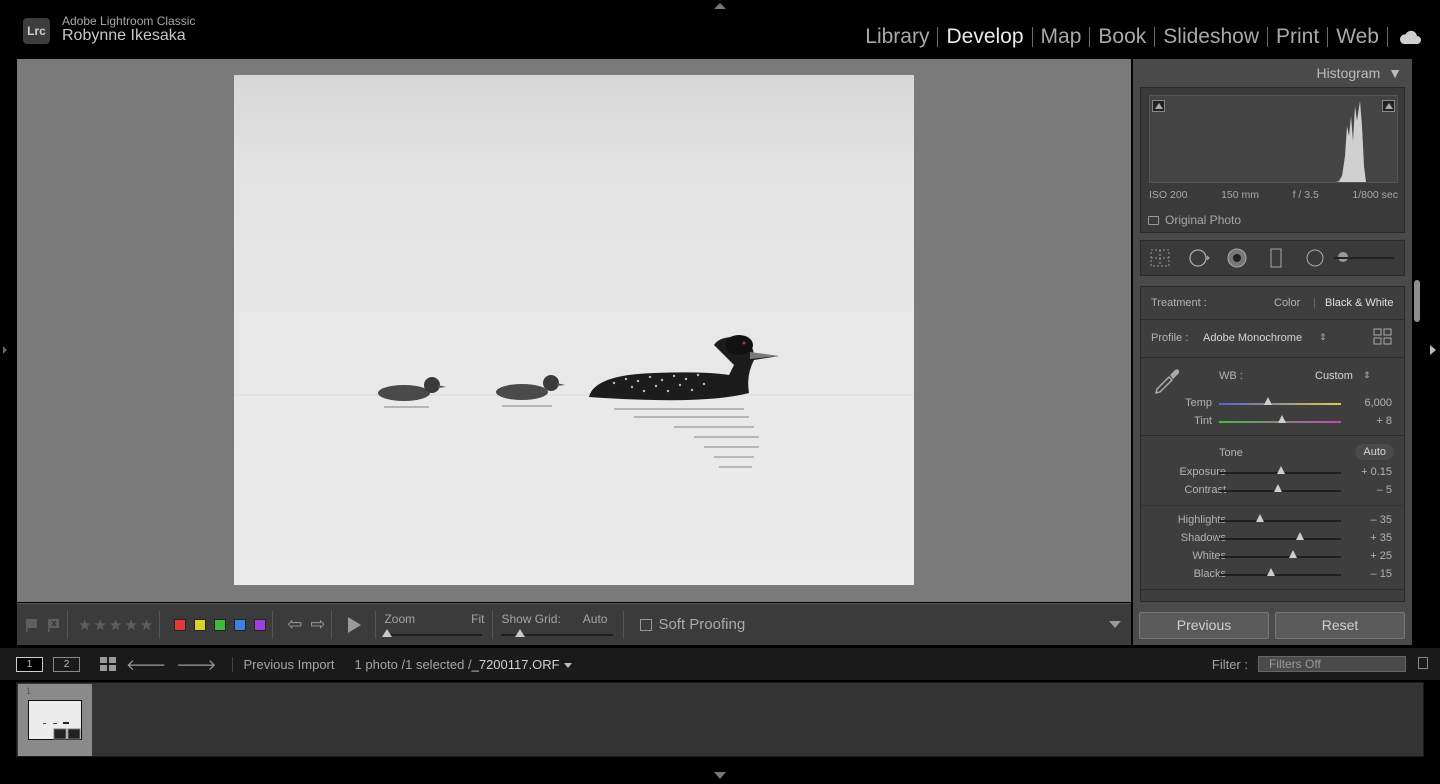 Image resolution: width=1440 pixels, height=784 pixels. What do you see at coordinates (36, 31) in the screenshot?
I see `lrc-logo: Lrc` at bounding box center [36, 31].